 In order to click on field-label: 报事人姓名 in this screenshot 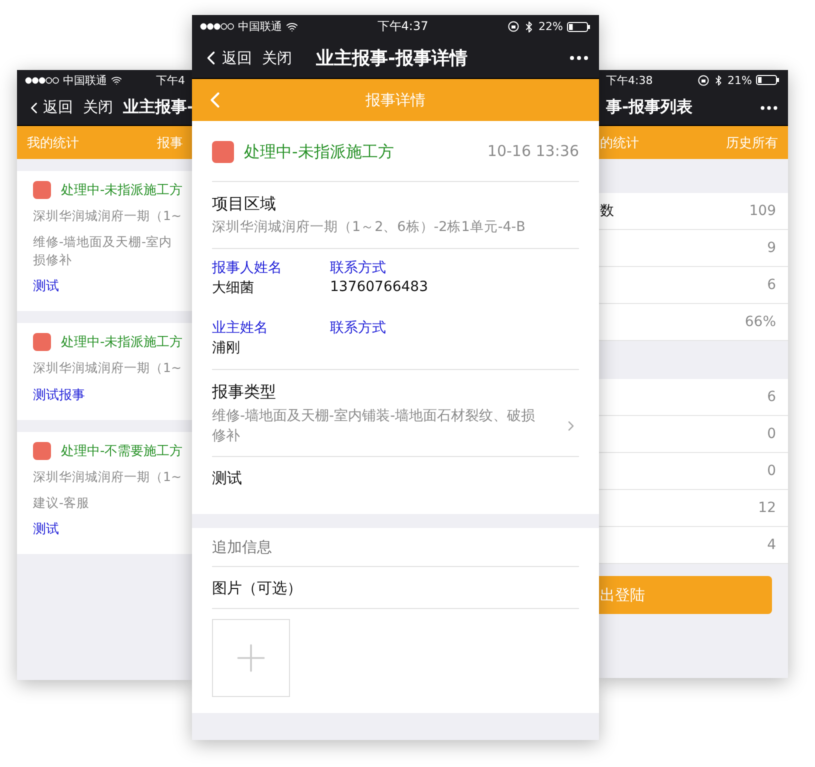, I will do `click(247, 267)`.